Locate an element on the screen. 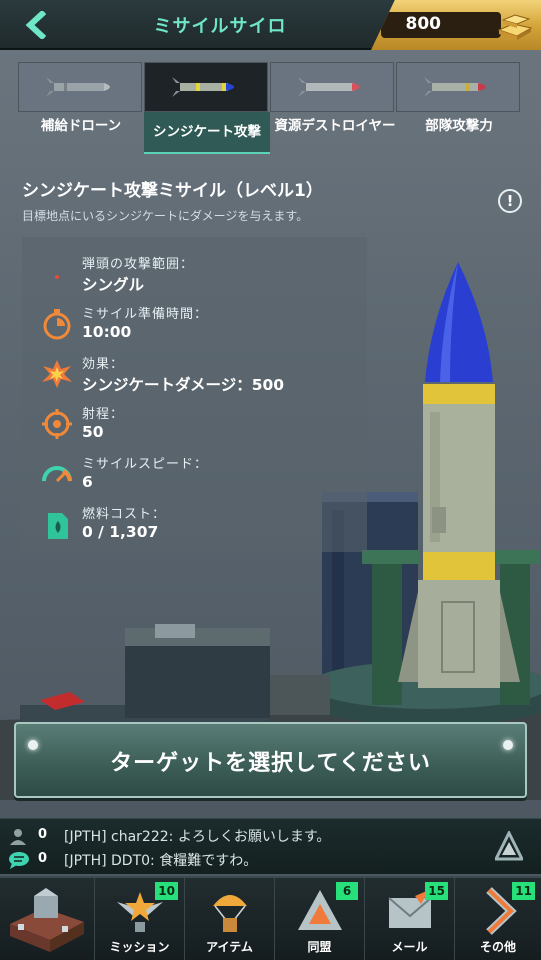  stat-prep-time: ミサイル準備時間： 10:00 is located at coordinates (194, 322).